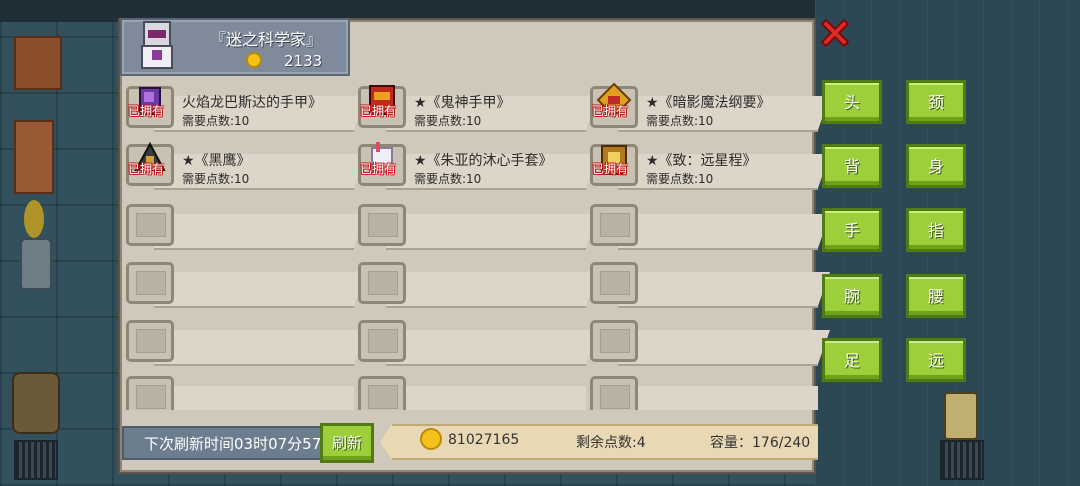 The height and width of the screenshot is (486, 1080). Describe the element at coordinates (936, 360) in the screenshot. I see `category-ranged-button: 远` at that location.